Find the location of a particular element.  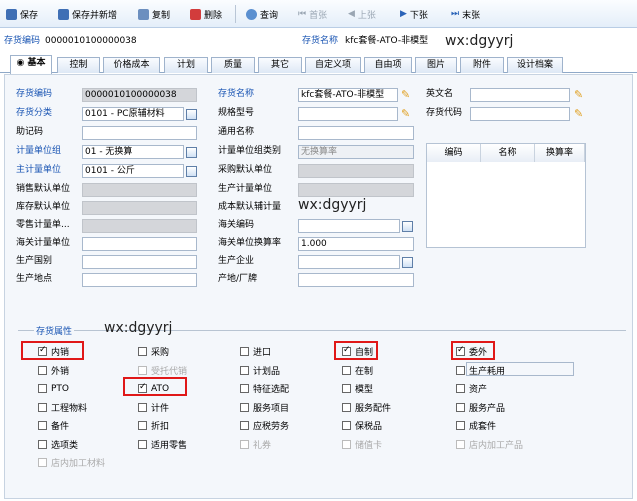

purchase-uom-field is located at coordinates (356, 171).